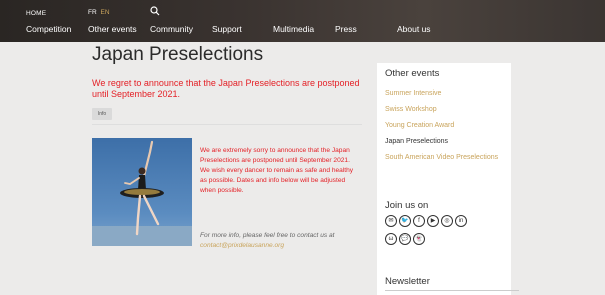 The width and height of the screenshot is (605, 295). What do you see at coordinates (447, 221) in the screenshot?
I see `instagram-icon: ◎` at bounding box center [447, 221].